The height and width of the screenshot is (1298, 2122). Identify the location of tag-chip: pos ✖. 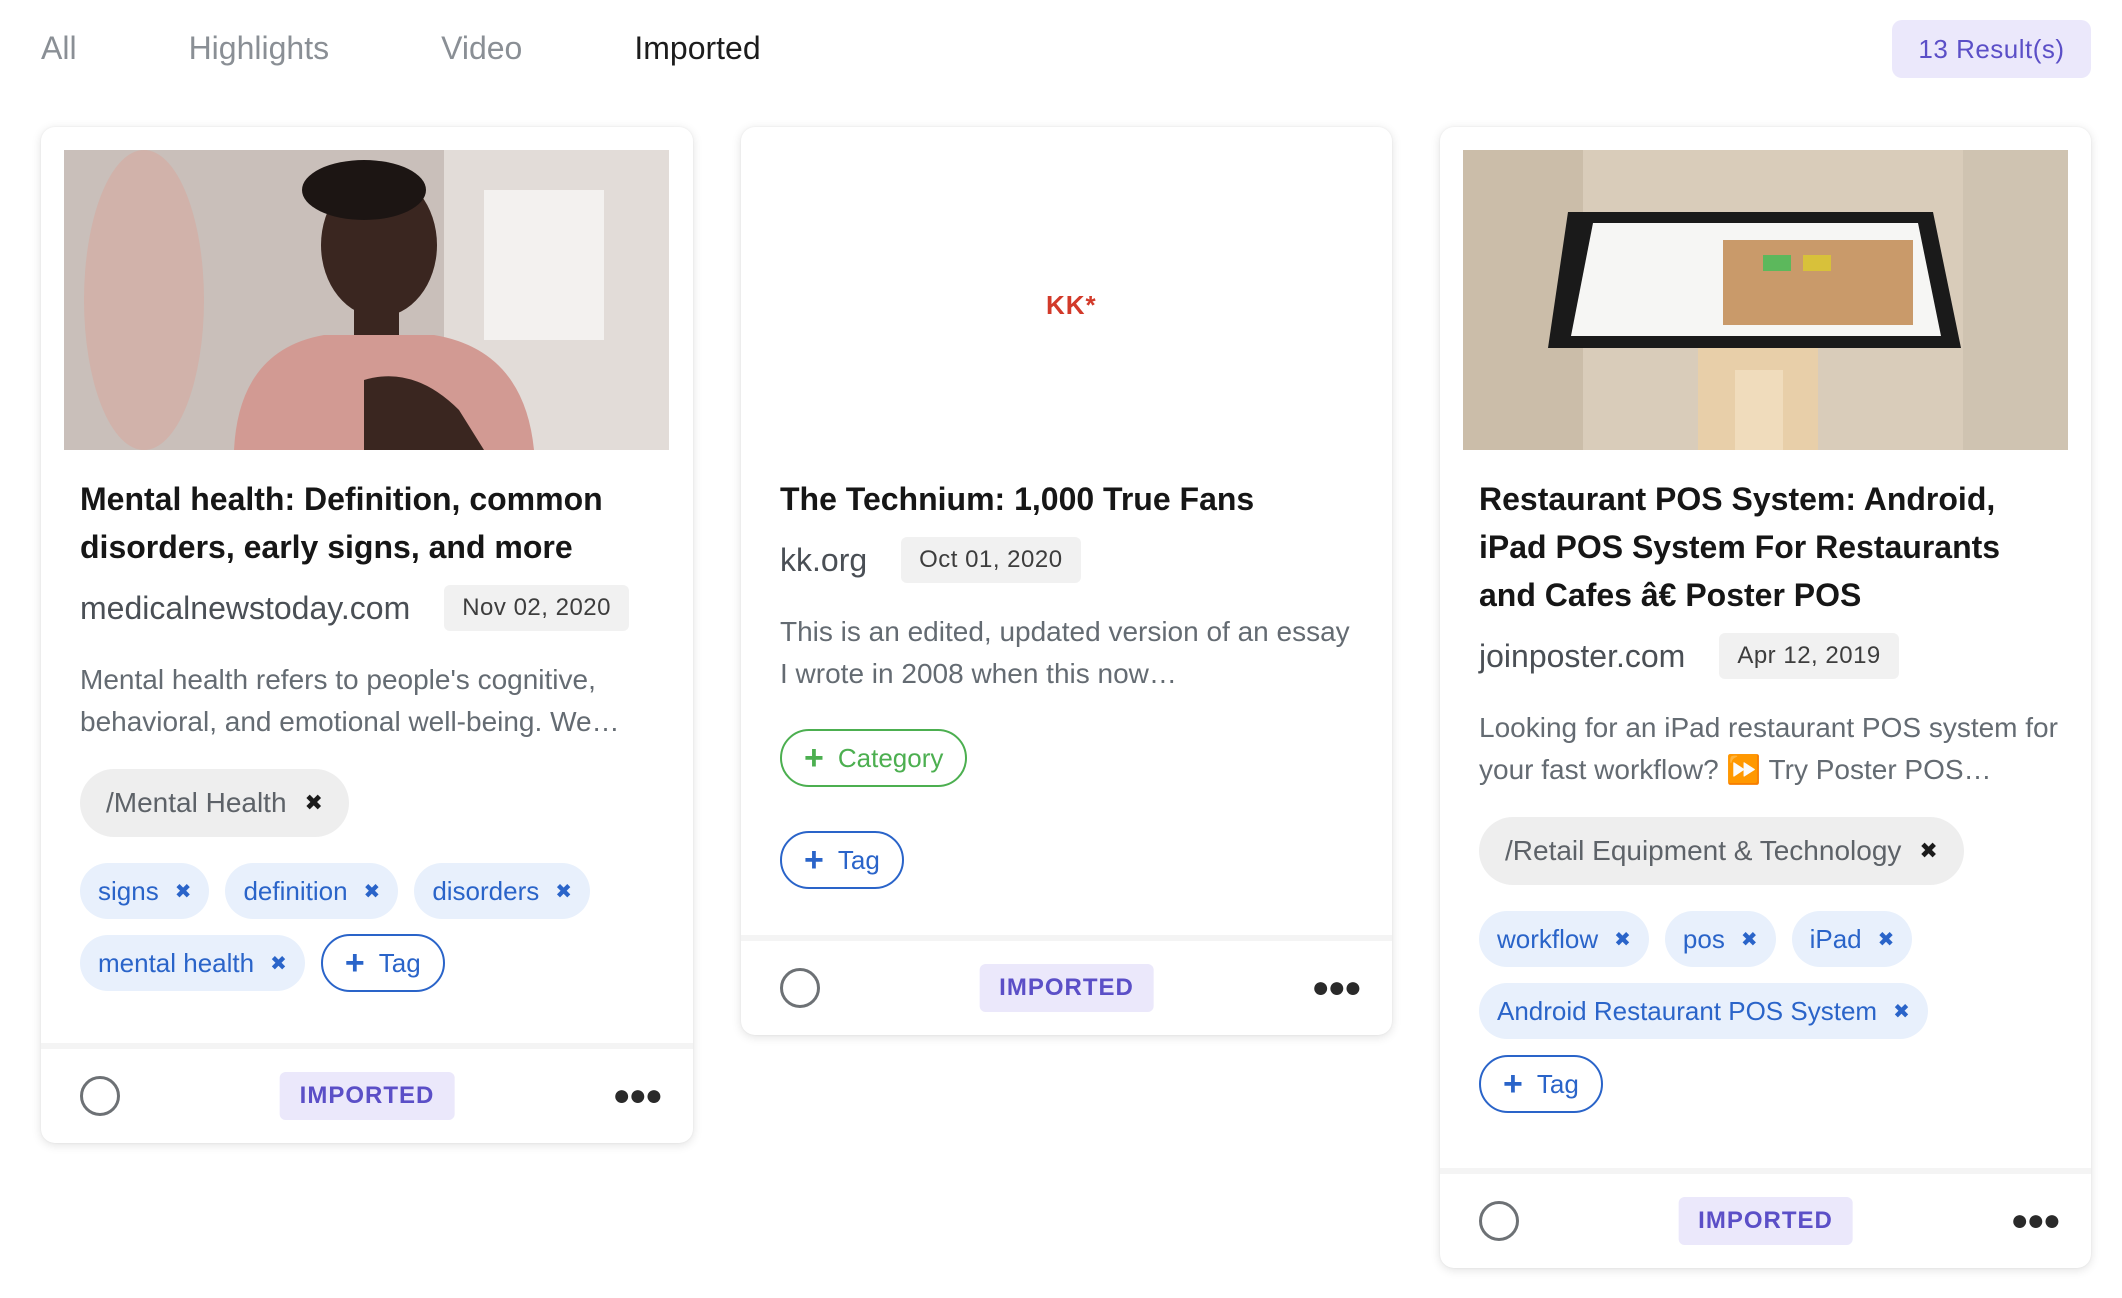
(1720, 939).